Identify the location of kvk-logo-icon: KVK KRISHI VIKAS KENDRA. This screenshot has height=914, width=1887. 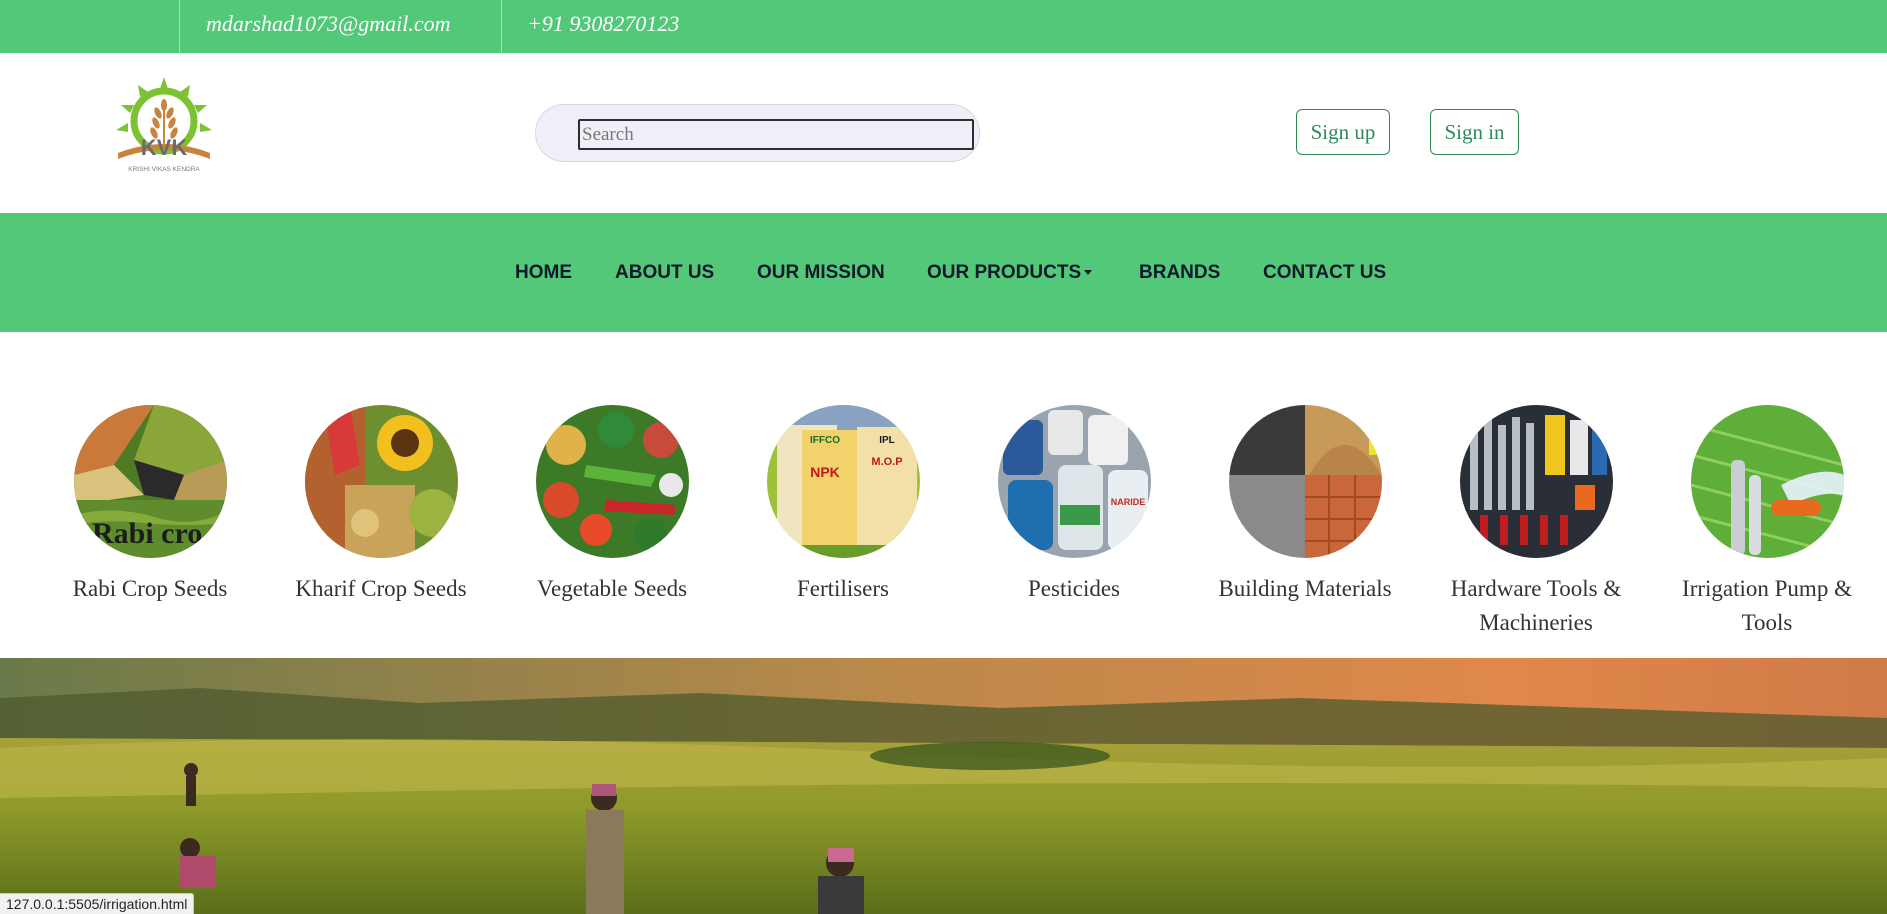
(164, 125).